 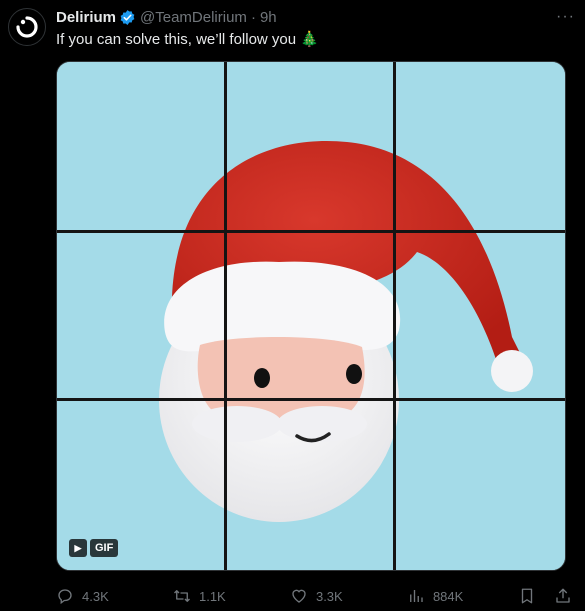 I want to click on reply-button: 4.3K, so click(x=114, y=596).